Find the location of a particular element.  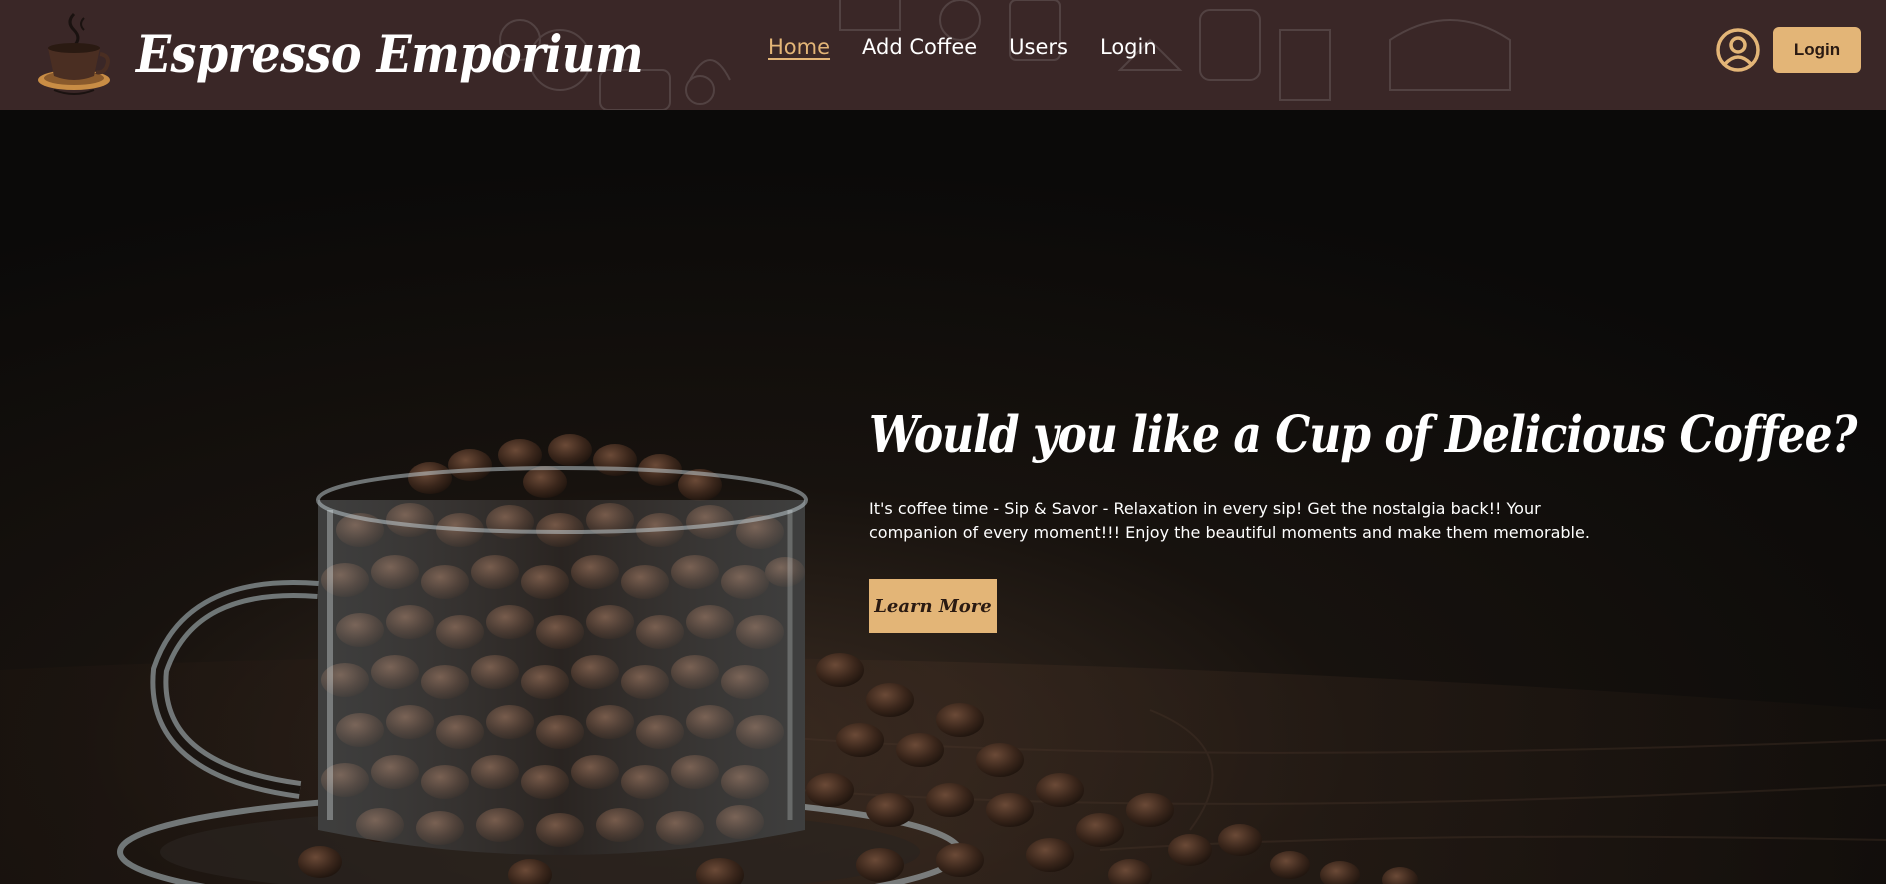

nav-add-coffee: Add Coffee is located at coordinates (919, 47).